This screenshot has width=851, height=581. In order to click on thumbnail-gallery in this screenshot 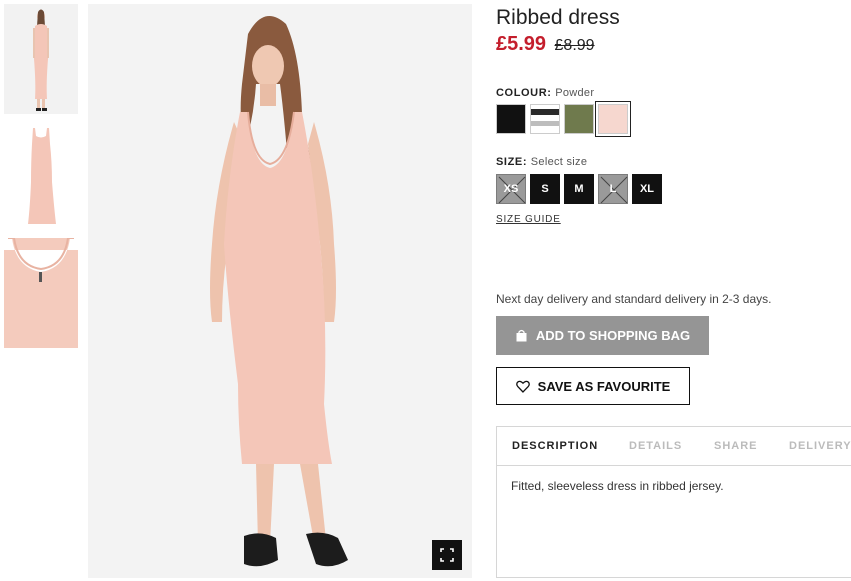, I will do `click(41, 180)`.